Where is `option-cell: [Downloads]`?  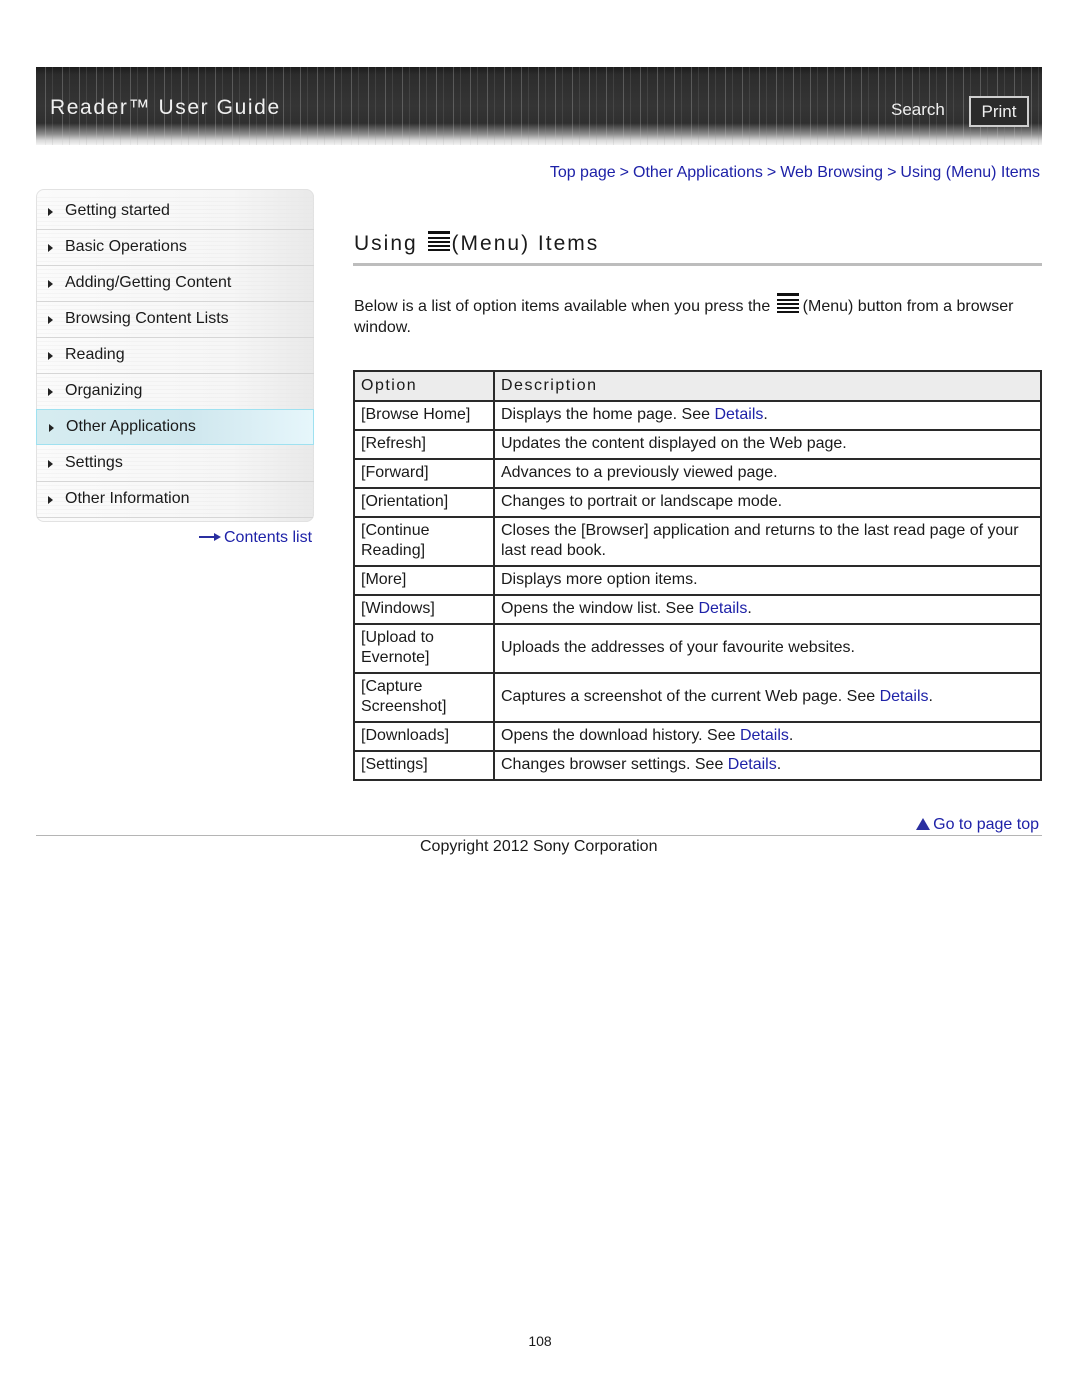
option-cell: [Downloads] is located at coordinates (424, 736).